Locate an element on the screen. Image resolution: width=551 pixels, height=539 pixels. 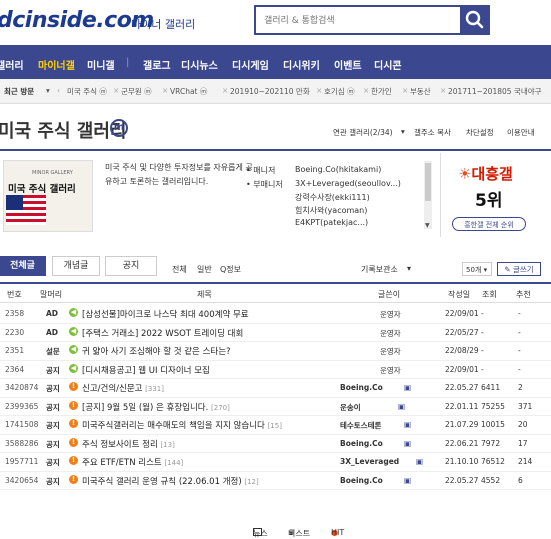
comment-count: [331] is located at coordinates (154, 389).